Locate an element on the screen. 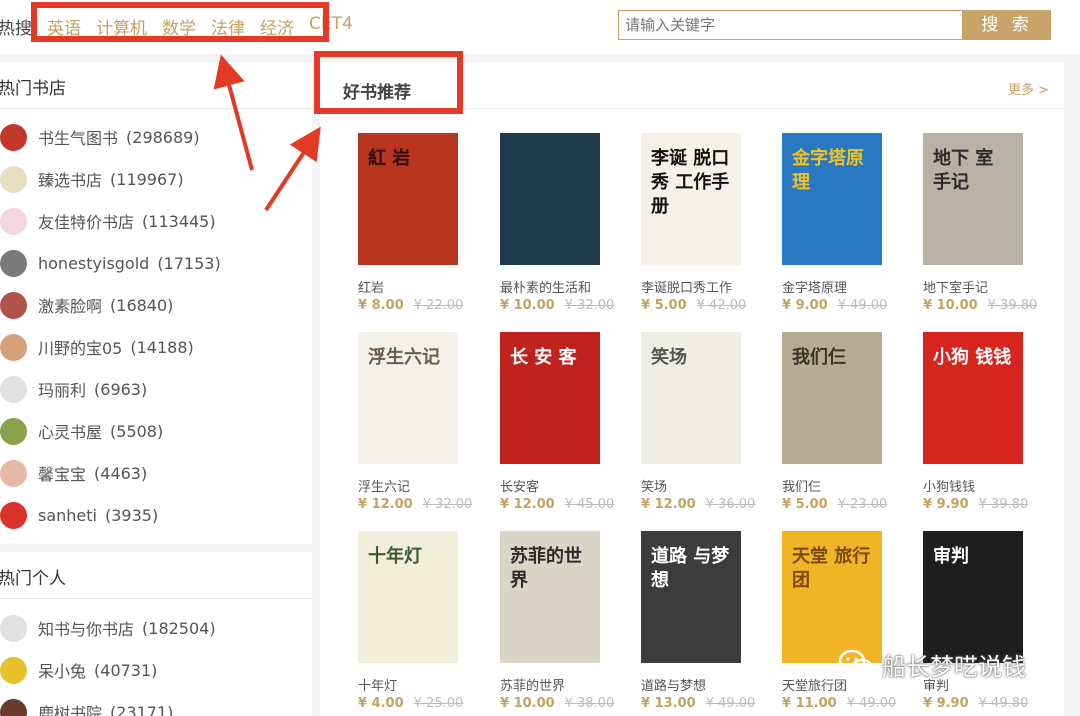  price-row: ¥ 4.00 ¥ 25.00 is located at coordinates (413, 703).